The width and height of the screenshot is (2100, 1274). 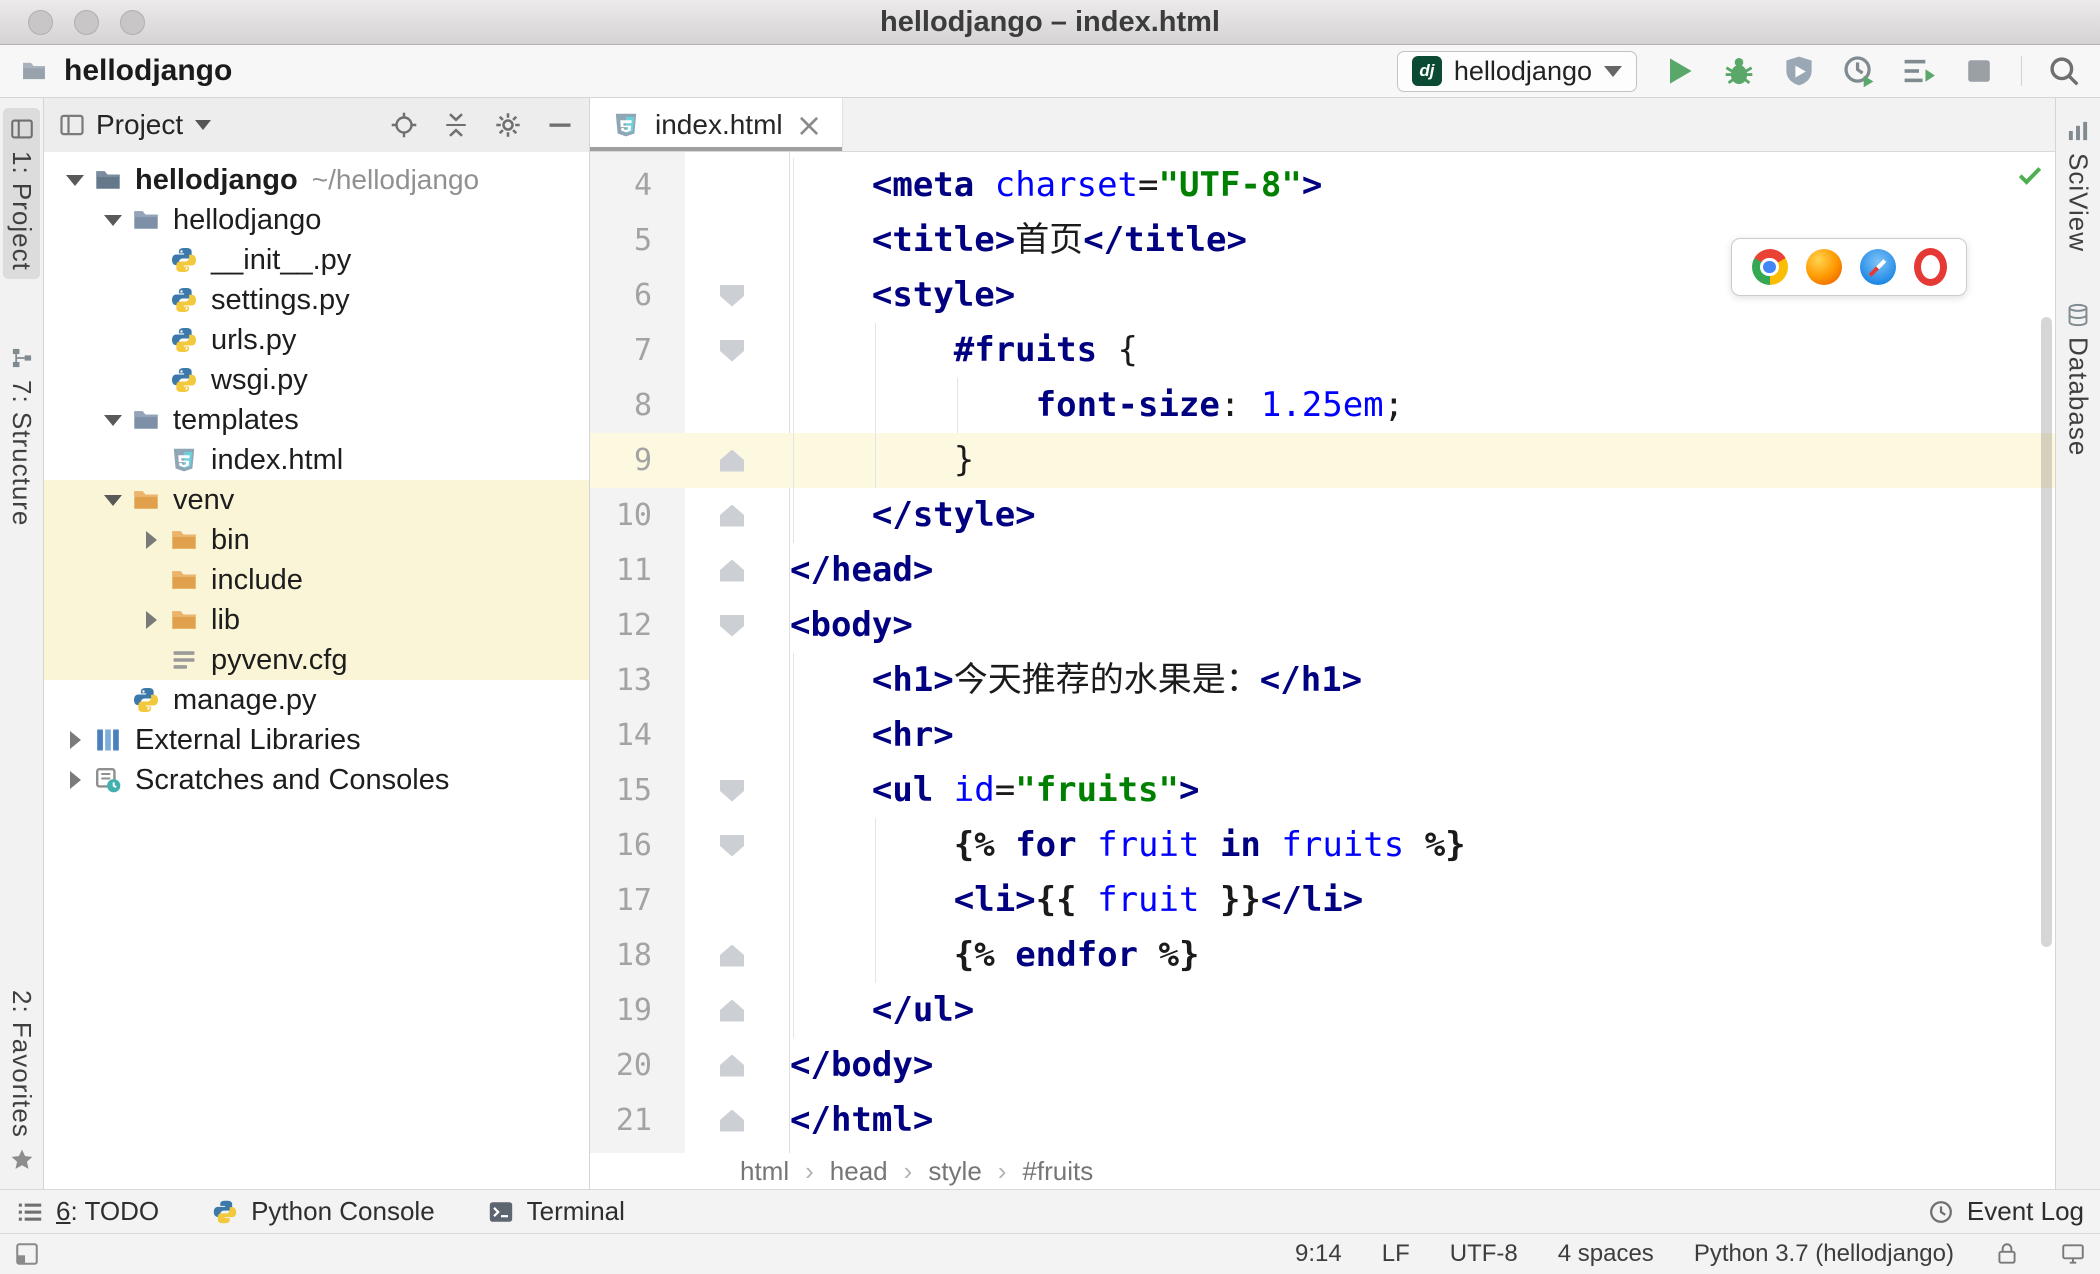 What do you see at coordinates (764, 1171) in the screenshot?
I see `breadcrumb-item-html: html` at bounding box center [764, 1171].